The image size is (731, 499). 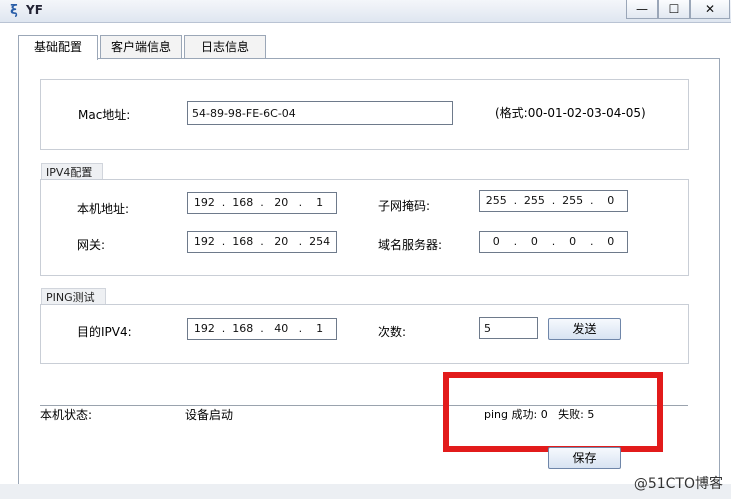 I want to click on ping-count-input: 5, so click(x=508, y=328).